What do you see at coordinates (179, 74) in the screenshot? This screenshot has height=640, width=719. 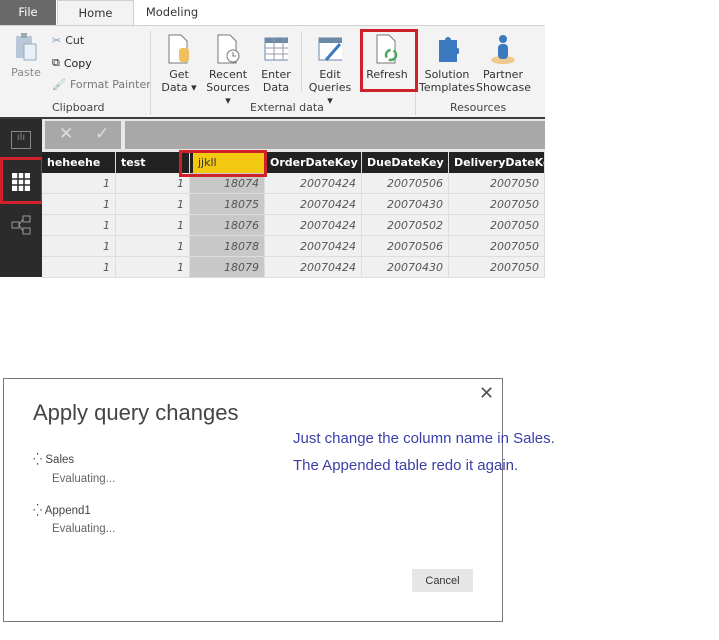 I see `get-data-label: Get` at bounding box center [179, 74].